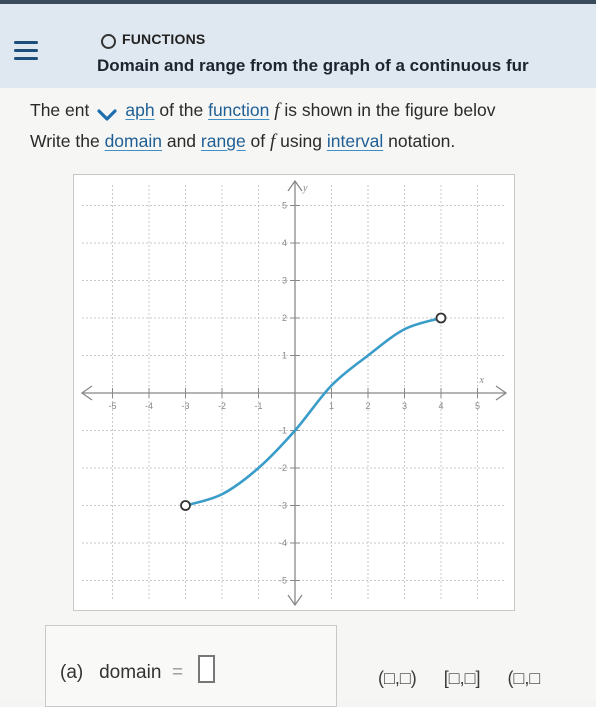  What do you see at coordinates (223, 141) in the screenshot?
I see `range-link: range` at bounding box center [223, 141].